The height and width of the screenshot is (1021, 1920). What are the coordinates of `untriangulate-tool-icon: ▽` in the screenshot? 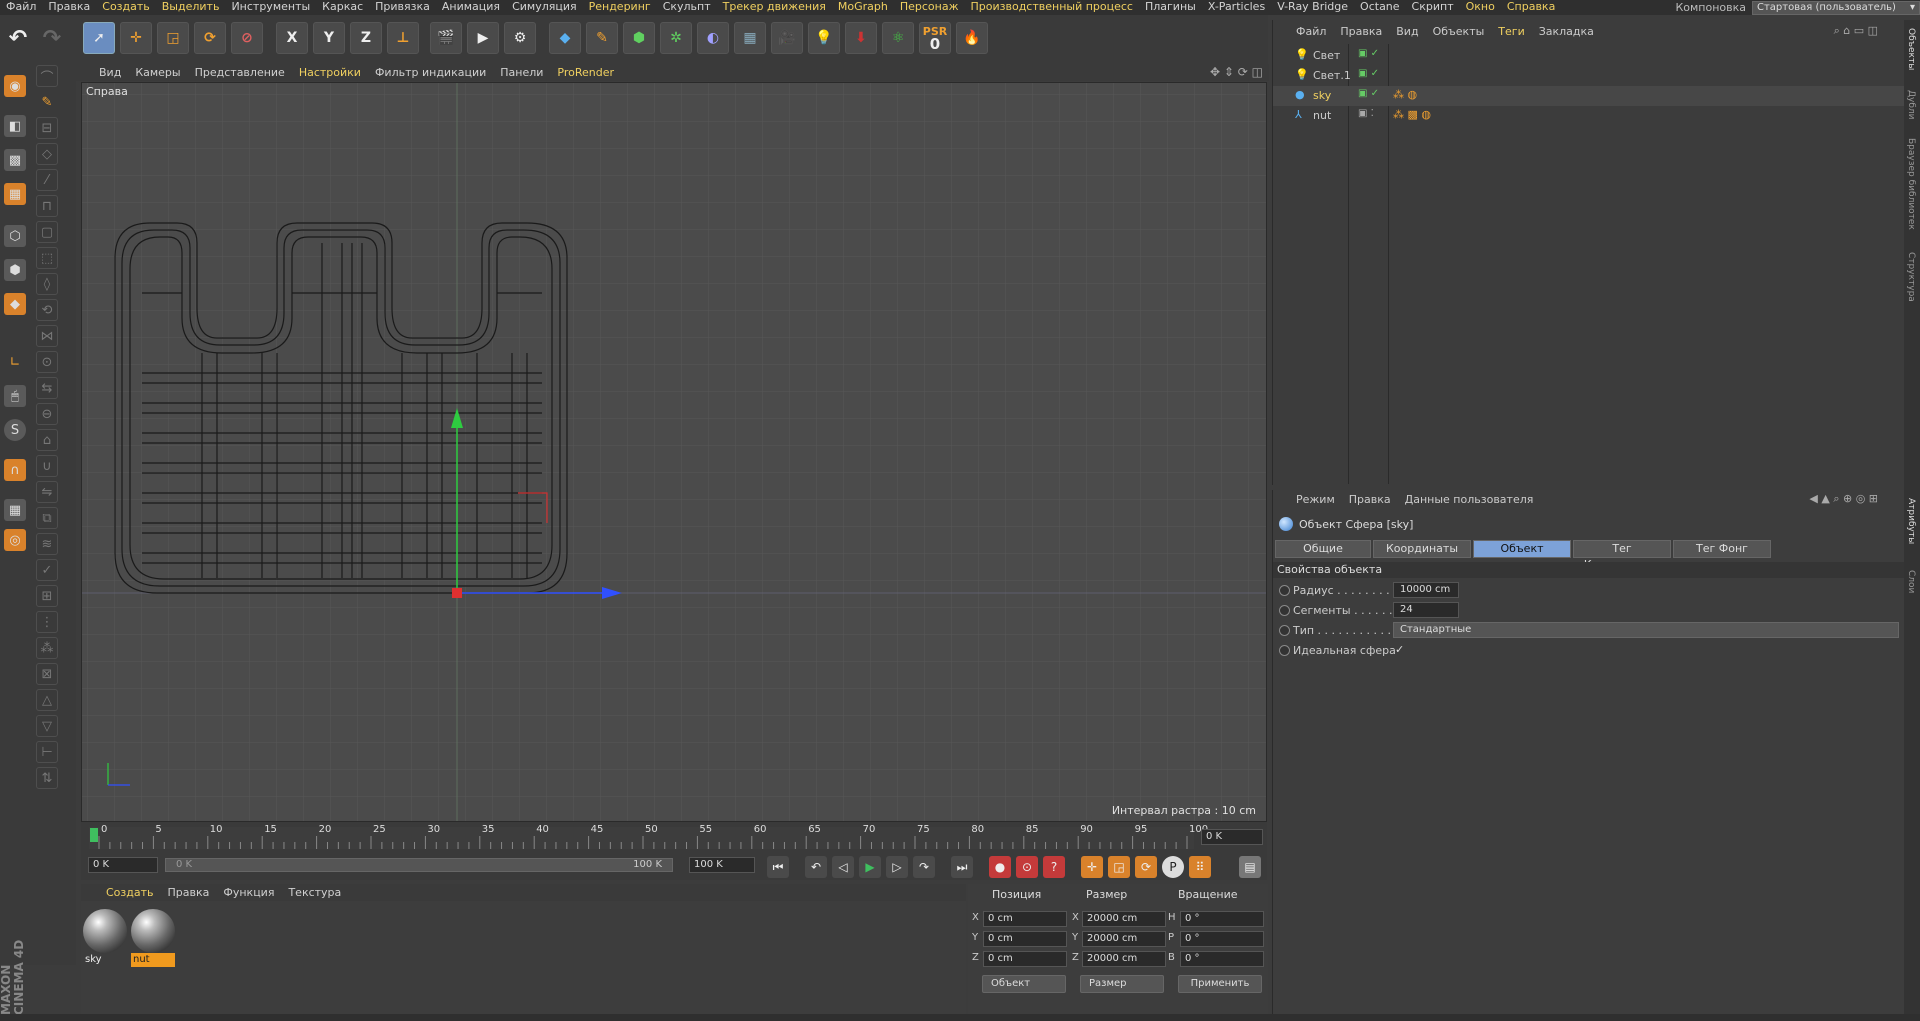 It's located at (47, 726).